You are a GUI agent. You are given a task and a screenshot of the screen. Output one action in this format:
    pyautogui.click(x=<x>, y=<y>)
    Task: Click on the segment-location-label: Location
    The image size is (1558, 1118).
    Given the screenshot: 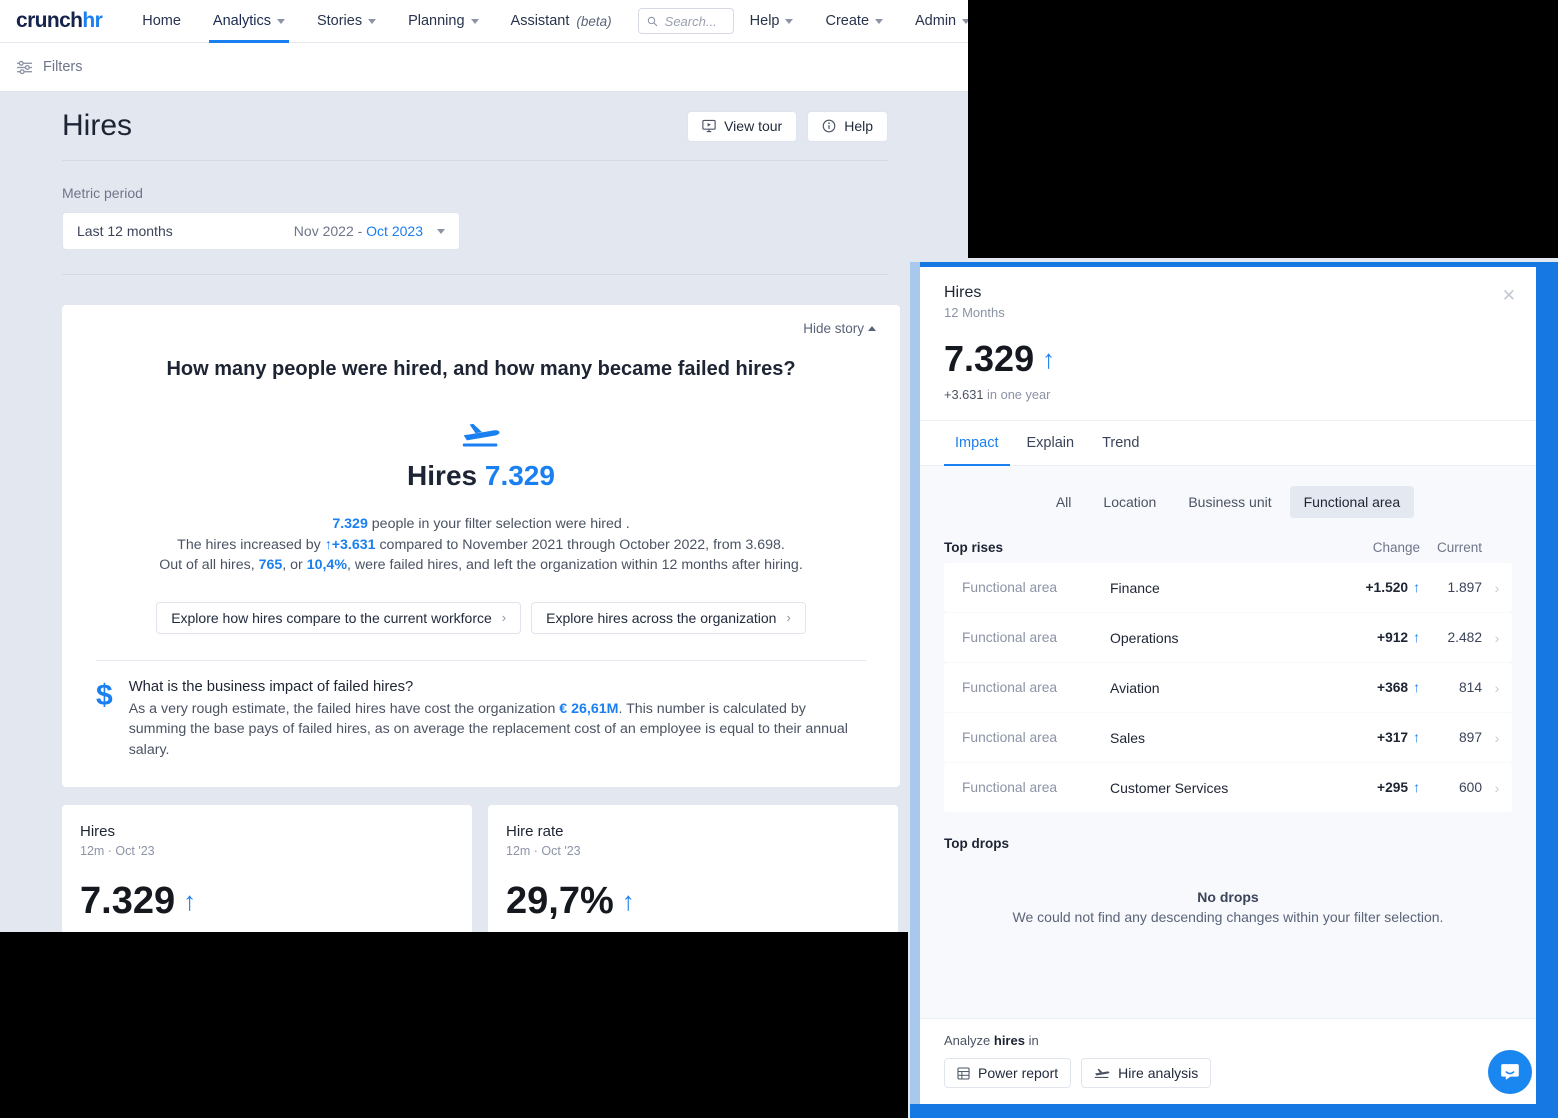 What is the action you would take?
    pyautogui.click(x=1130, y=502)
    